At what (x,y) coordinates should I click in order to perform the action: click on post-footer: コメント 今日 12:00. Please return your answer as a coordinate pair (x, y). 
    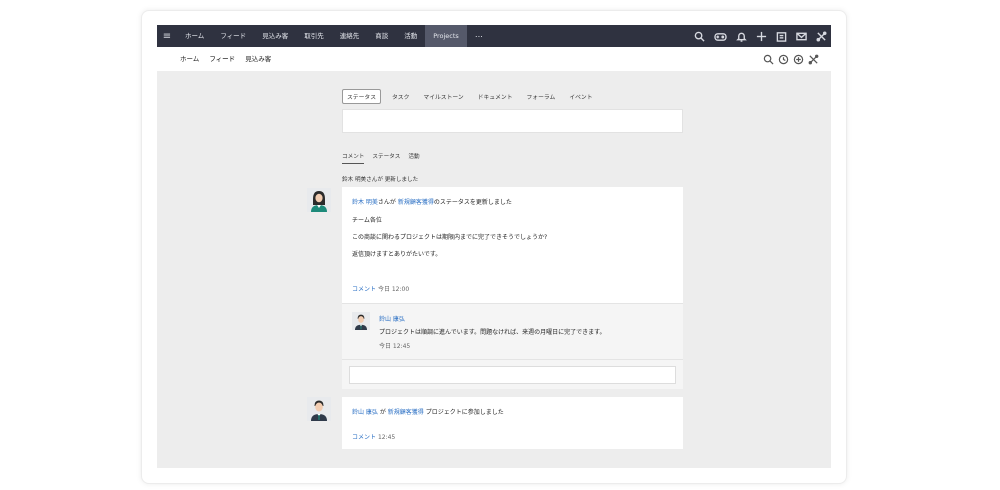
    Looking at the image, I should click on (380, 288).